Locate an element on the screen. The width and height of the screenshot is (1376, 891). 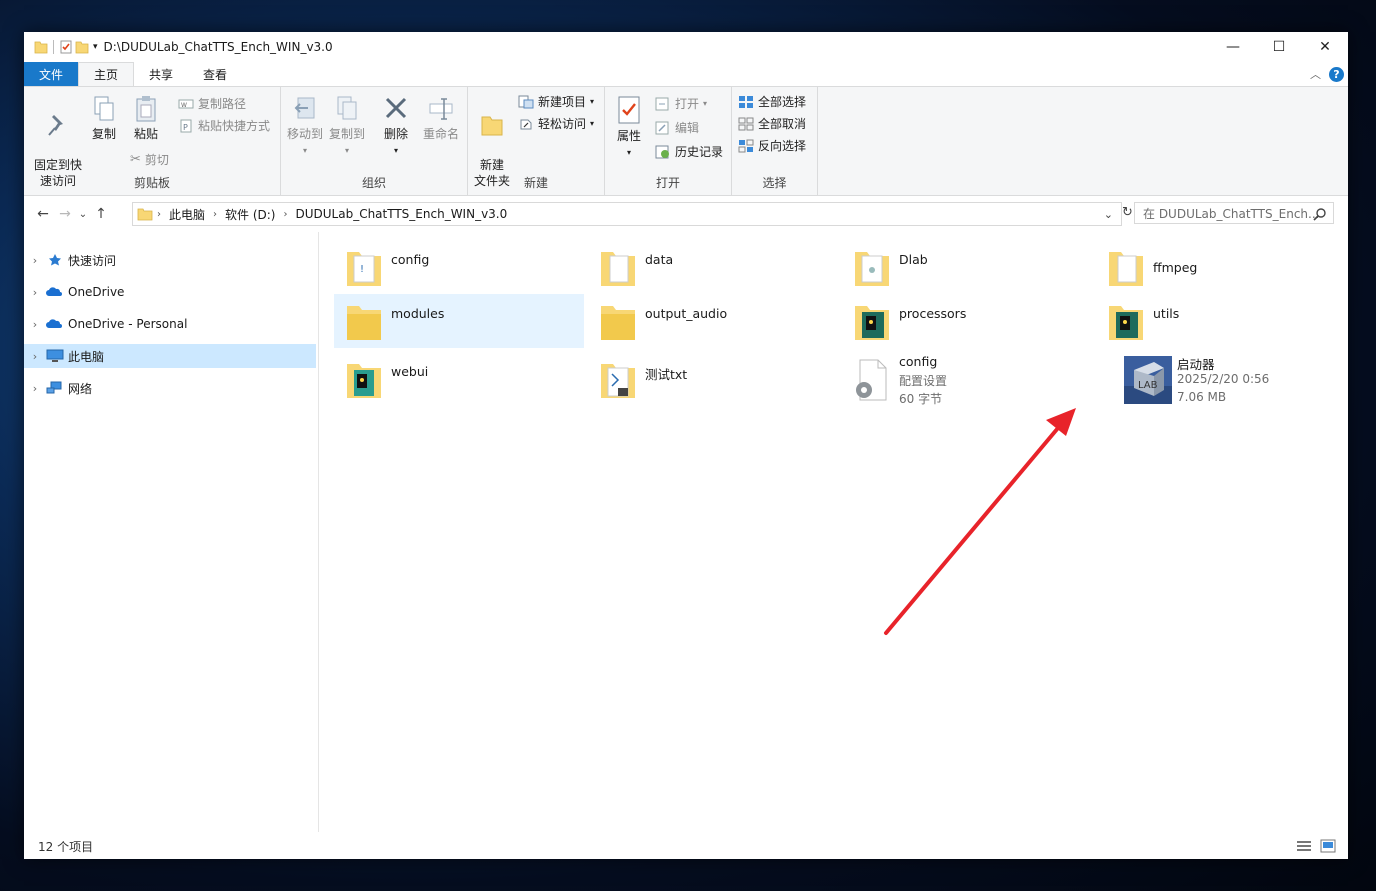
close-button: ✕ is located at coordinates (1325, 47).